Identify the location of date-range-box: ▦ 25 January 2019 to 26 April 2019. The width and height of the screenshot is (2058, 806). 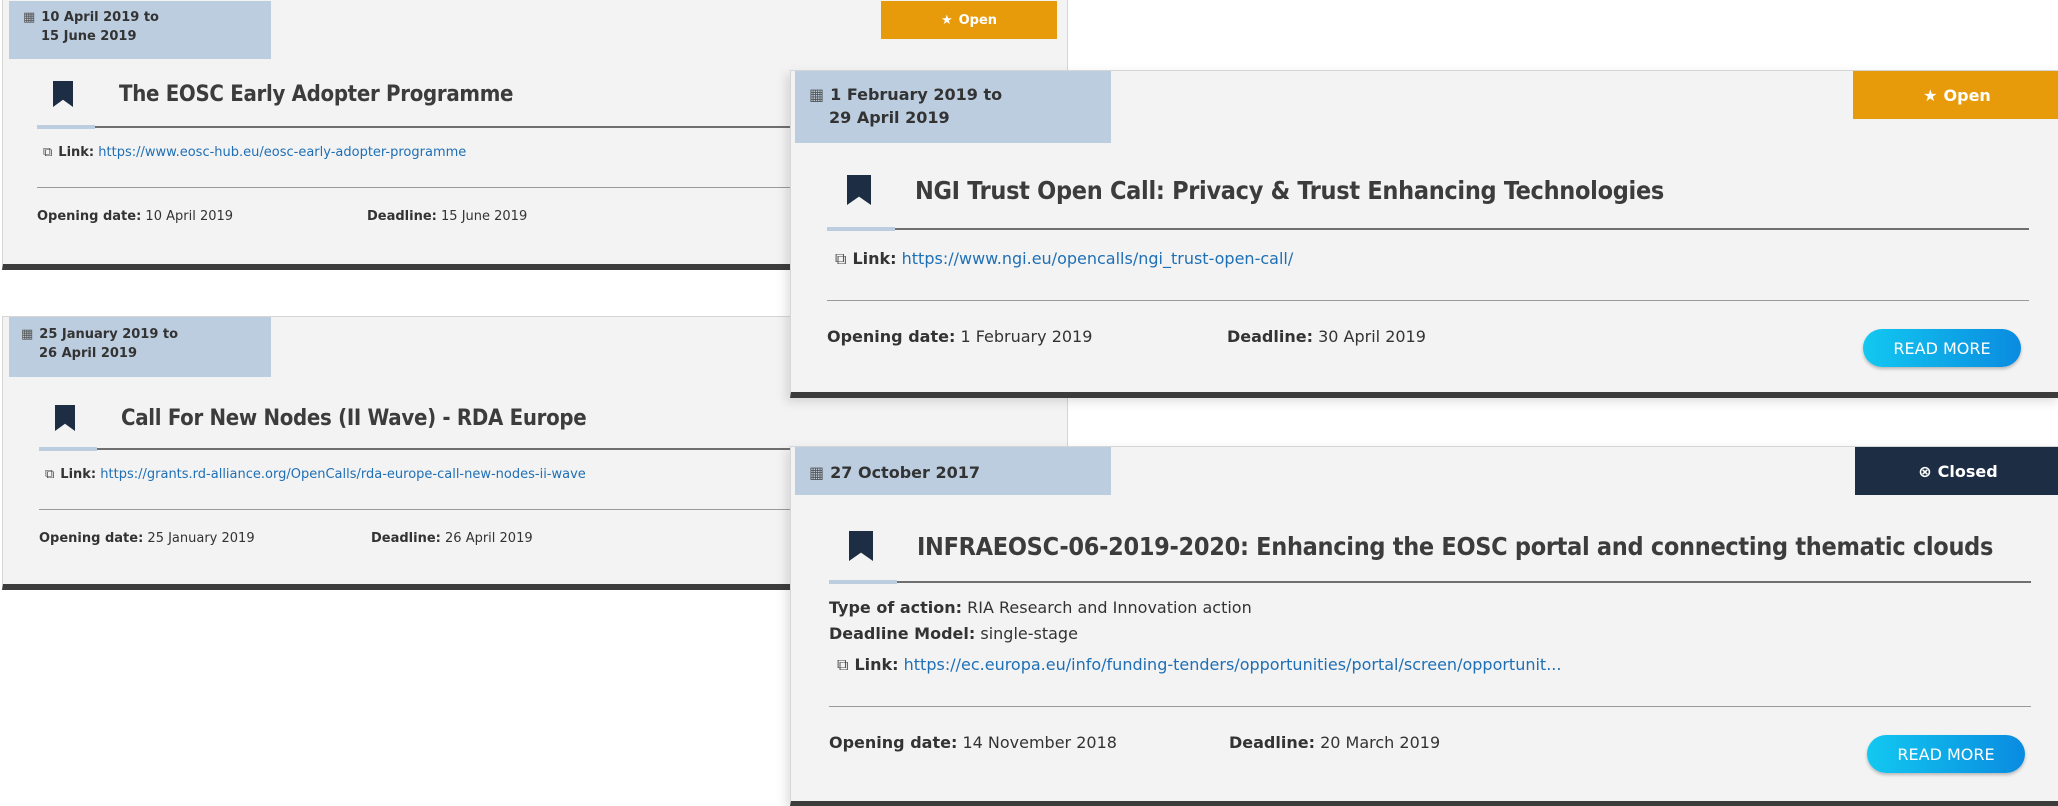
(140, 347).